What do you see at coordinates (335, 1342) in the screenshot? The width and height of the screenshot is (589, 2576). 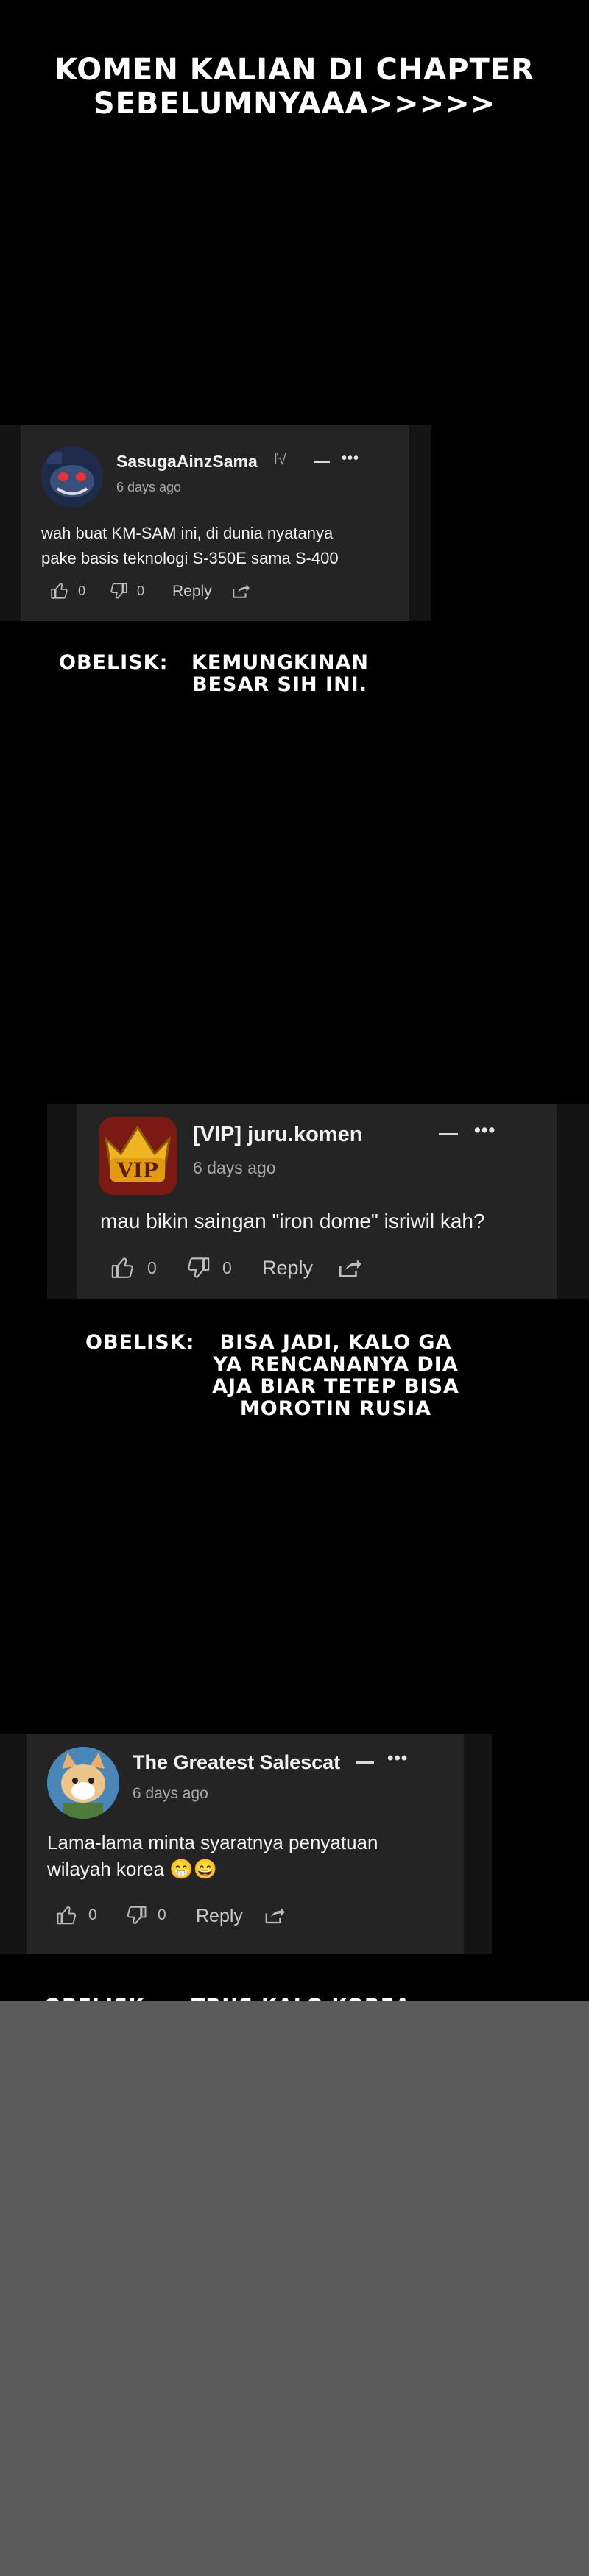 I see `narration-line: BISA JADI, KALO GA` at bounding box center [335, 1342].